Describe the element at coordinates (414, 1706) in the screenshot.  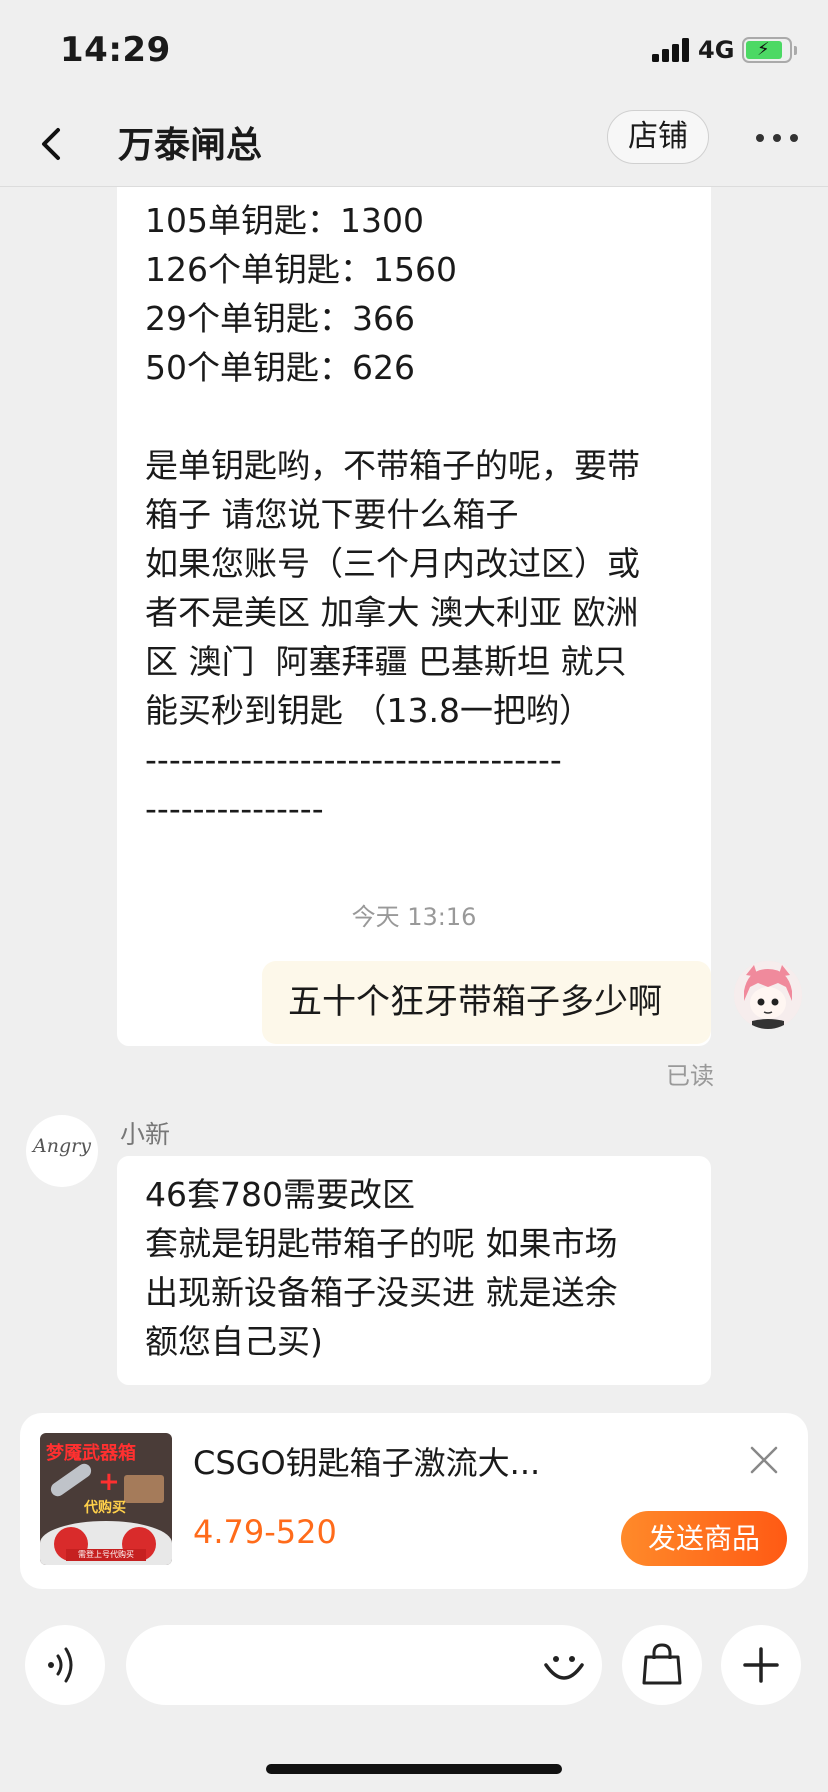
I see `input-bar` at that location.